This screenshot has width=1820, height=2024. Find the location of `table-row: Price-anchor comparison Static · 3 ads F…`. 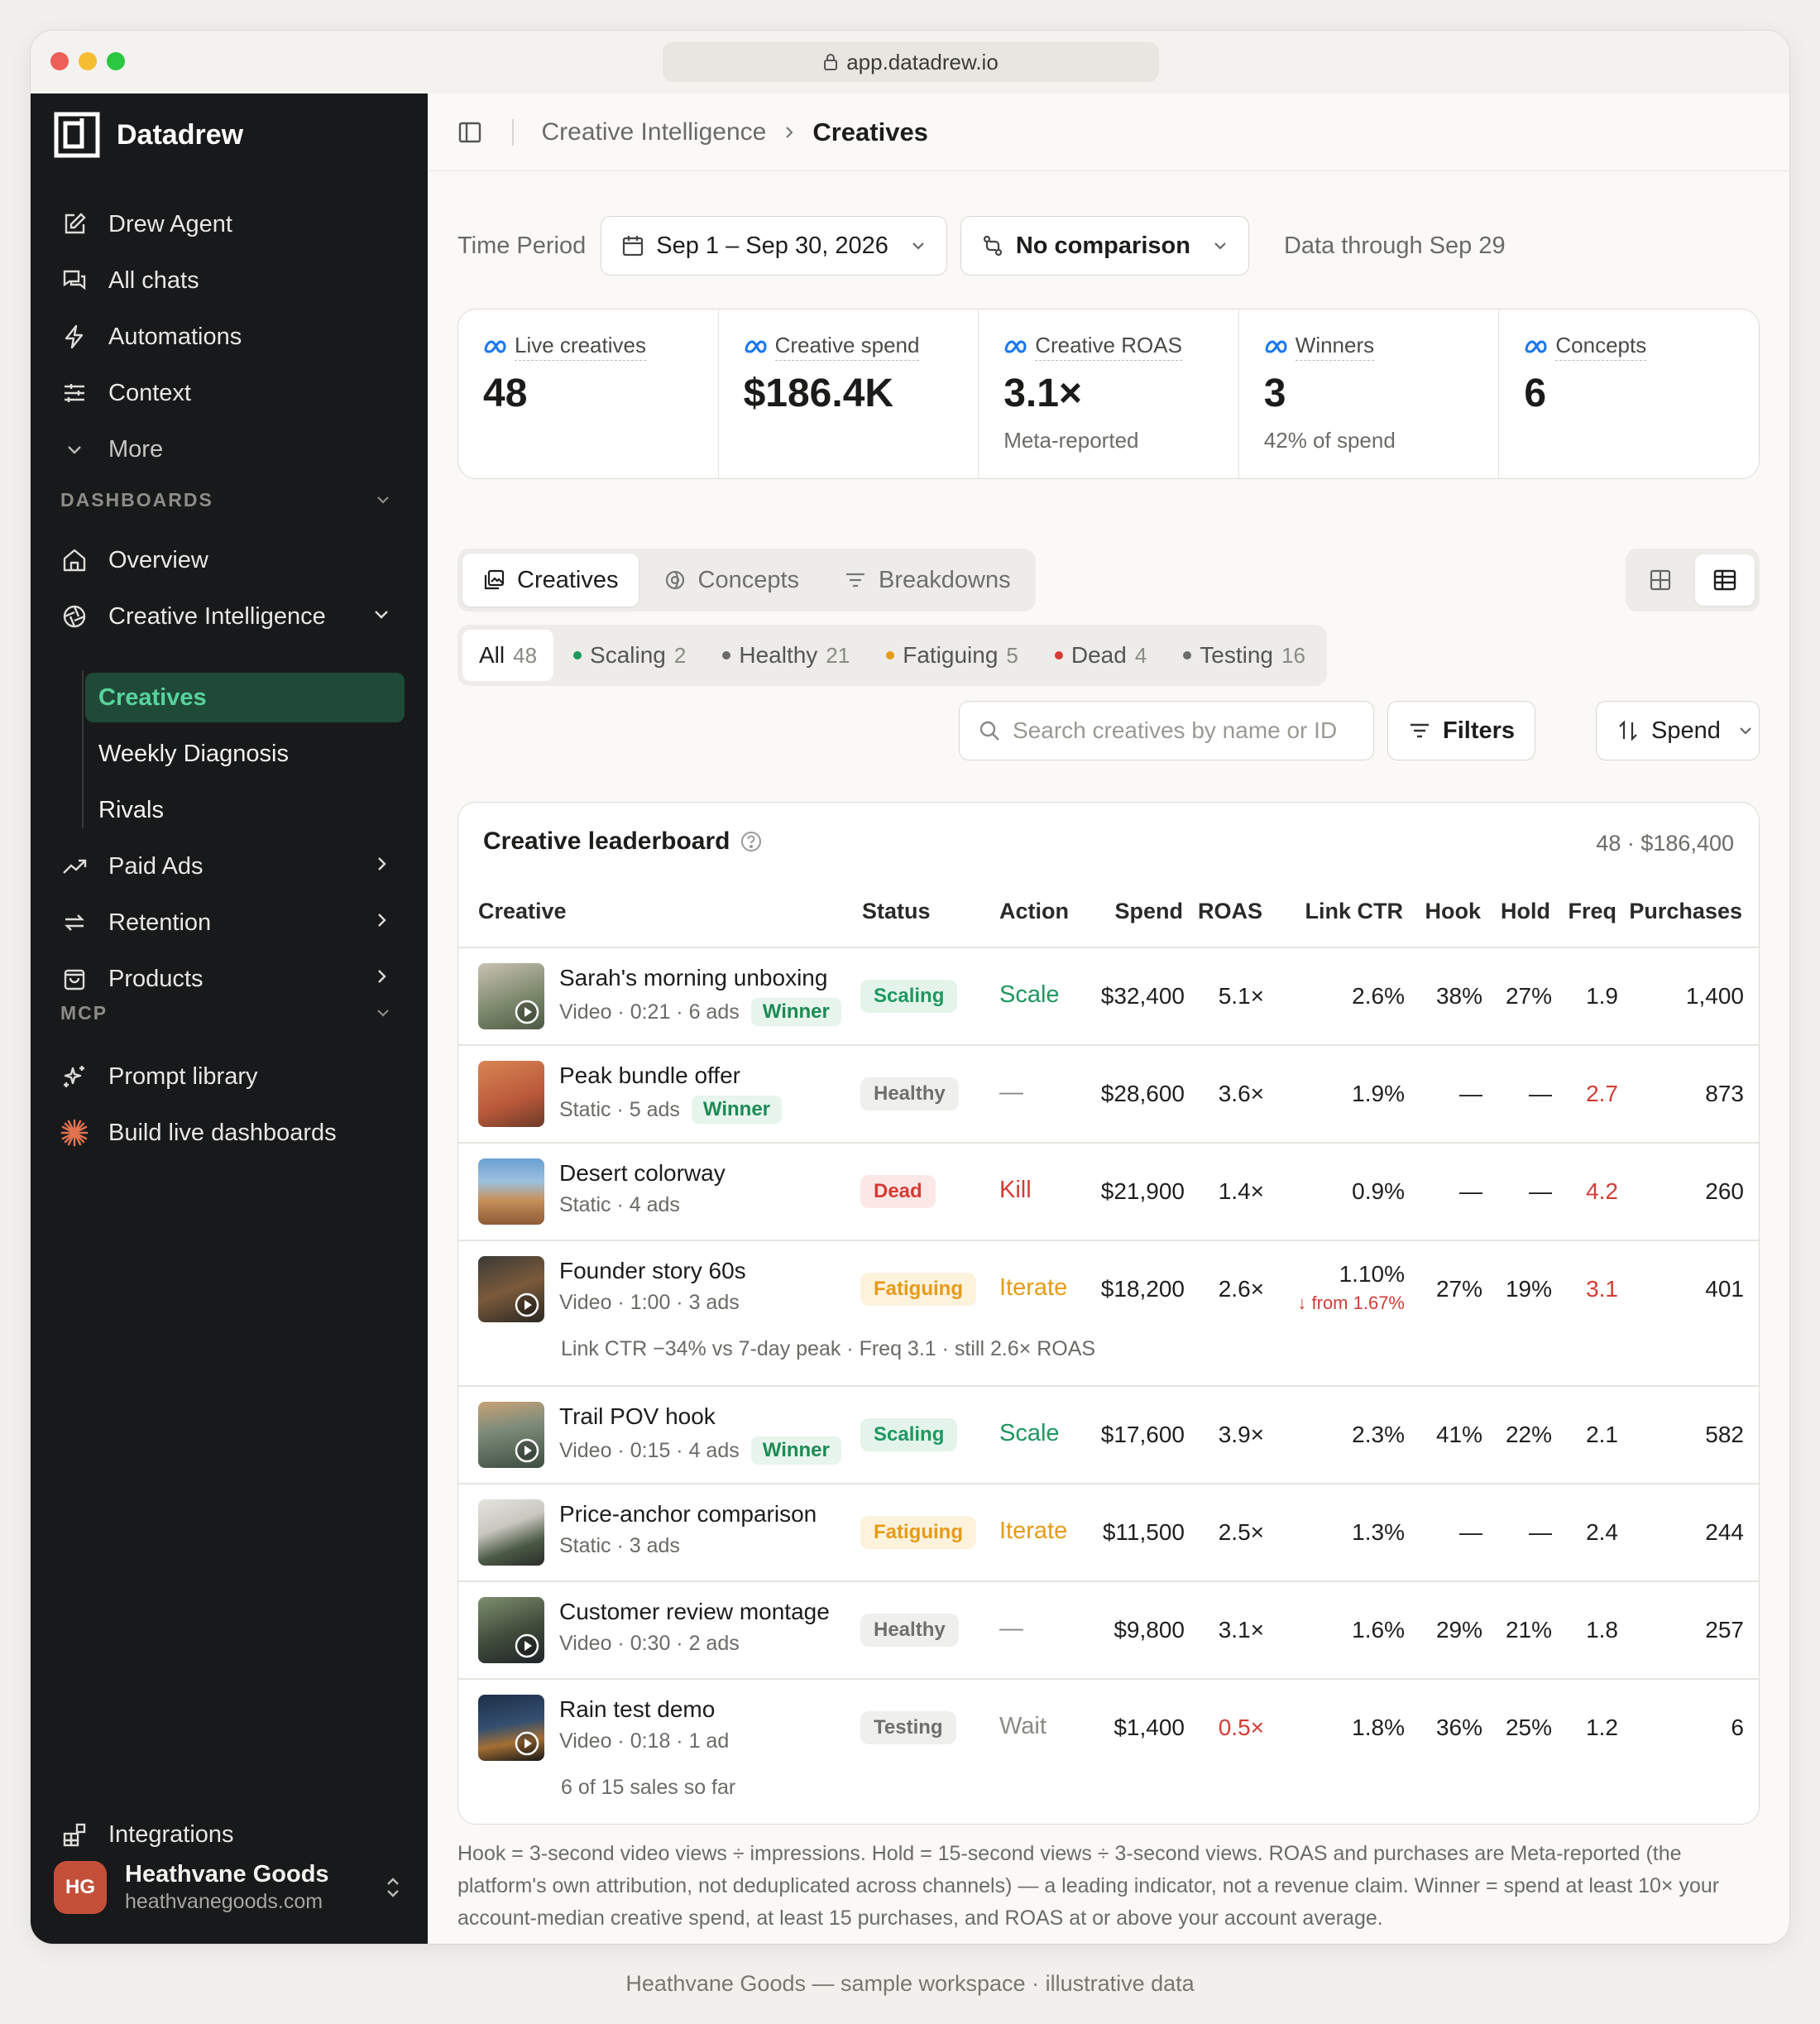

table-row: Price-anchor comparison Static · 3 ads F… is located at coordinates (1108, 1532).